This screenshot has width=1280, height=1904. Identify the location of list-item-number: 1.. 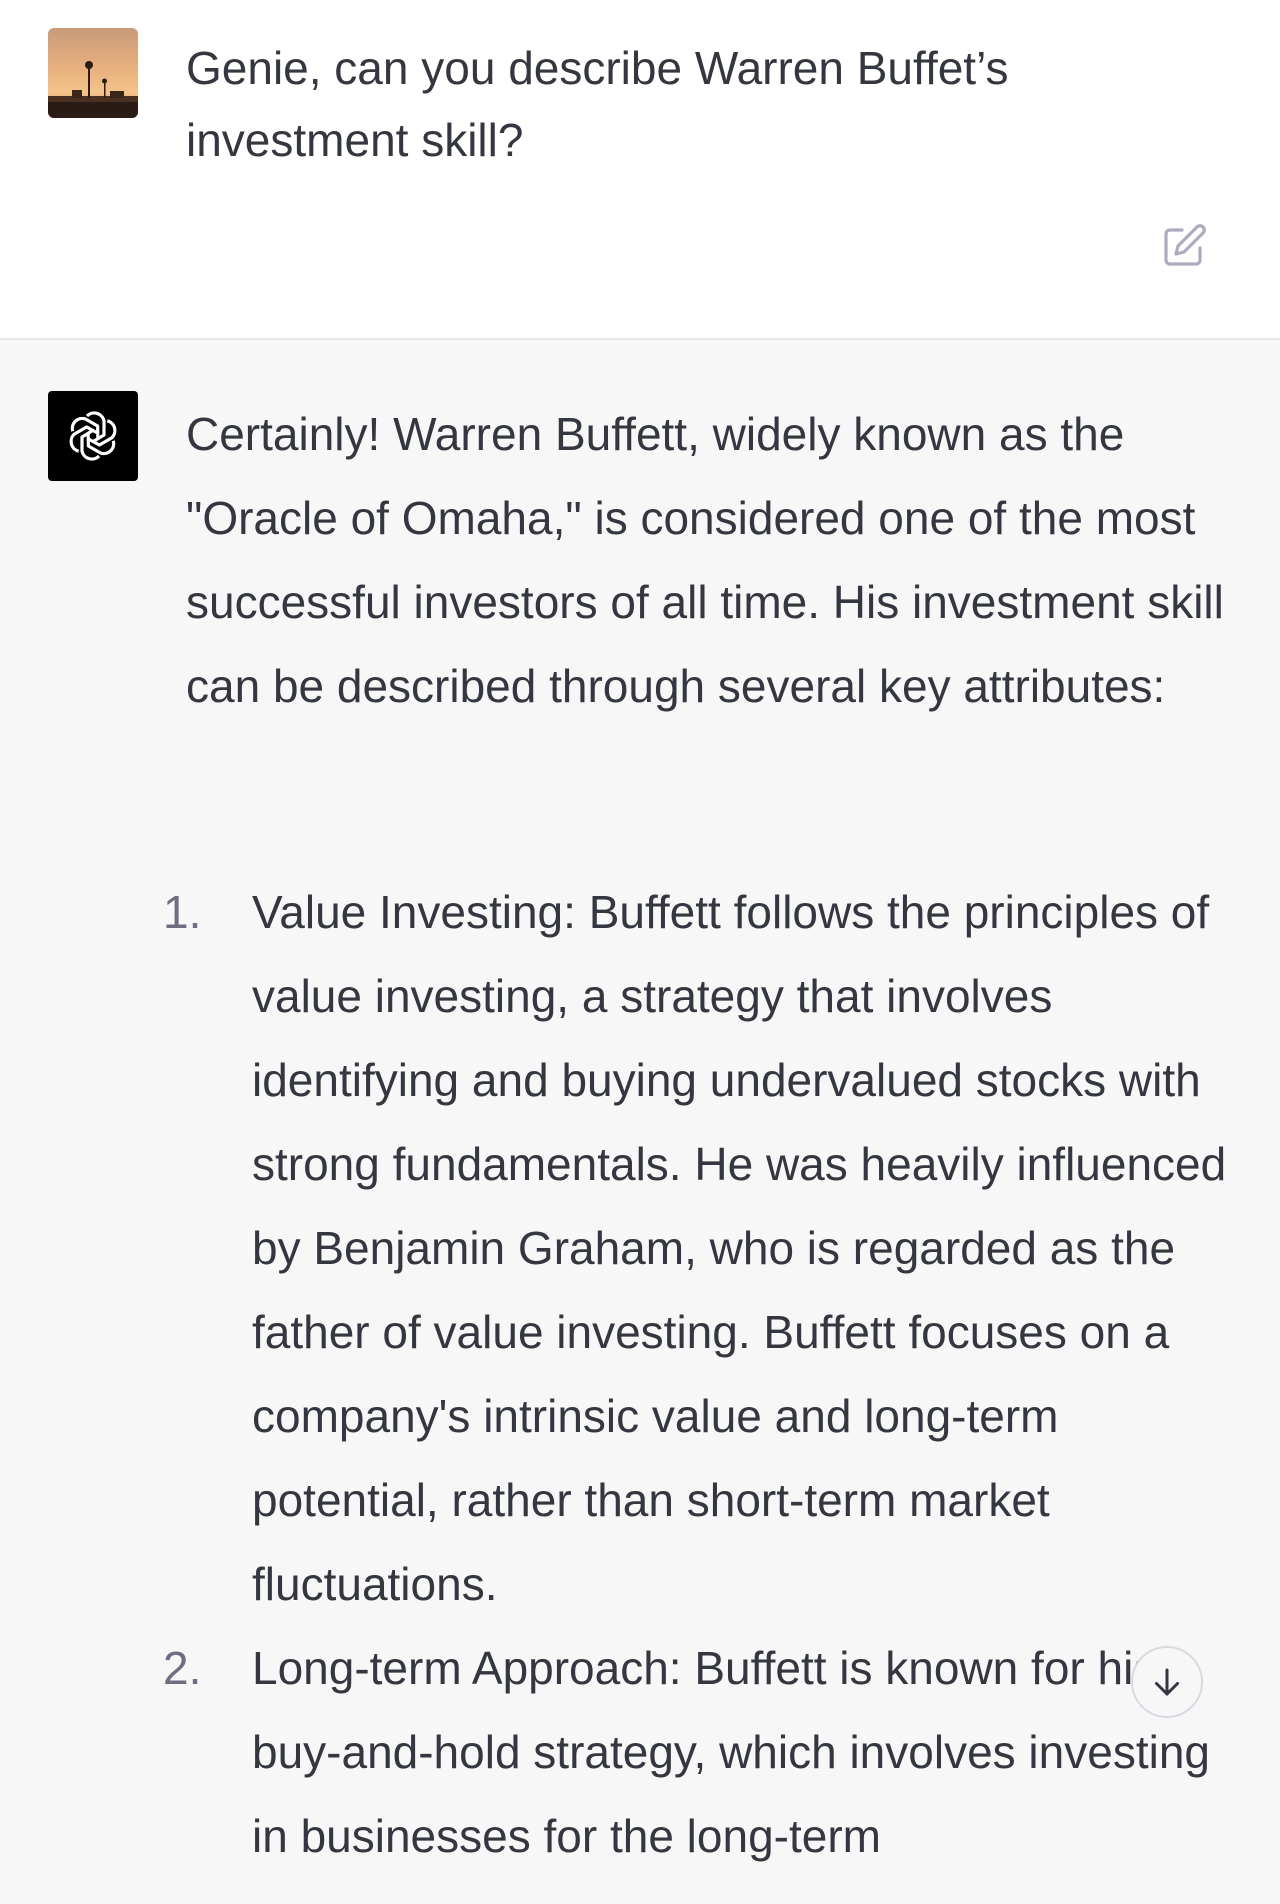
(182, 912).